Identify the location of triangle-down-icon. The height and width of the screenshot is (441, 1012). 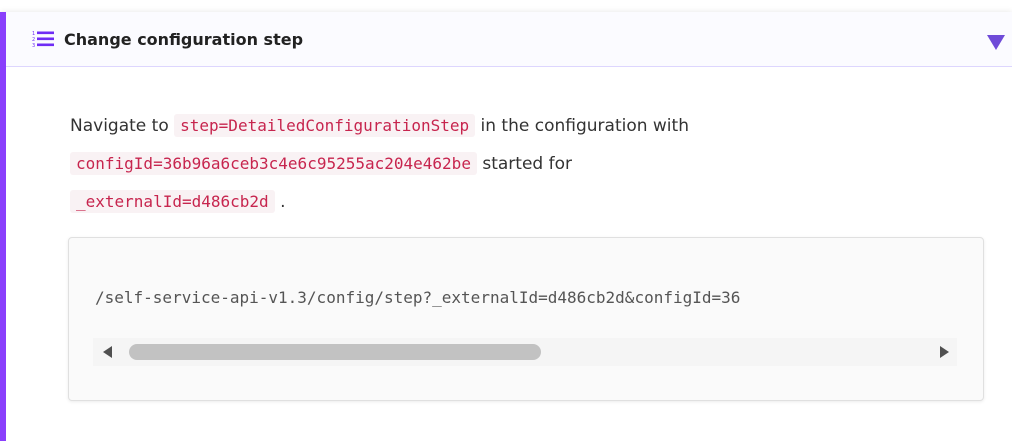
(996, 42).